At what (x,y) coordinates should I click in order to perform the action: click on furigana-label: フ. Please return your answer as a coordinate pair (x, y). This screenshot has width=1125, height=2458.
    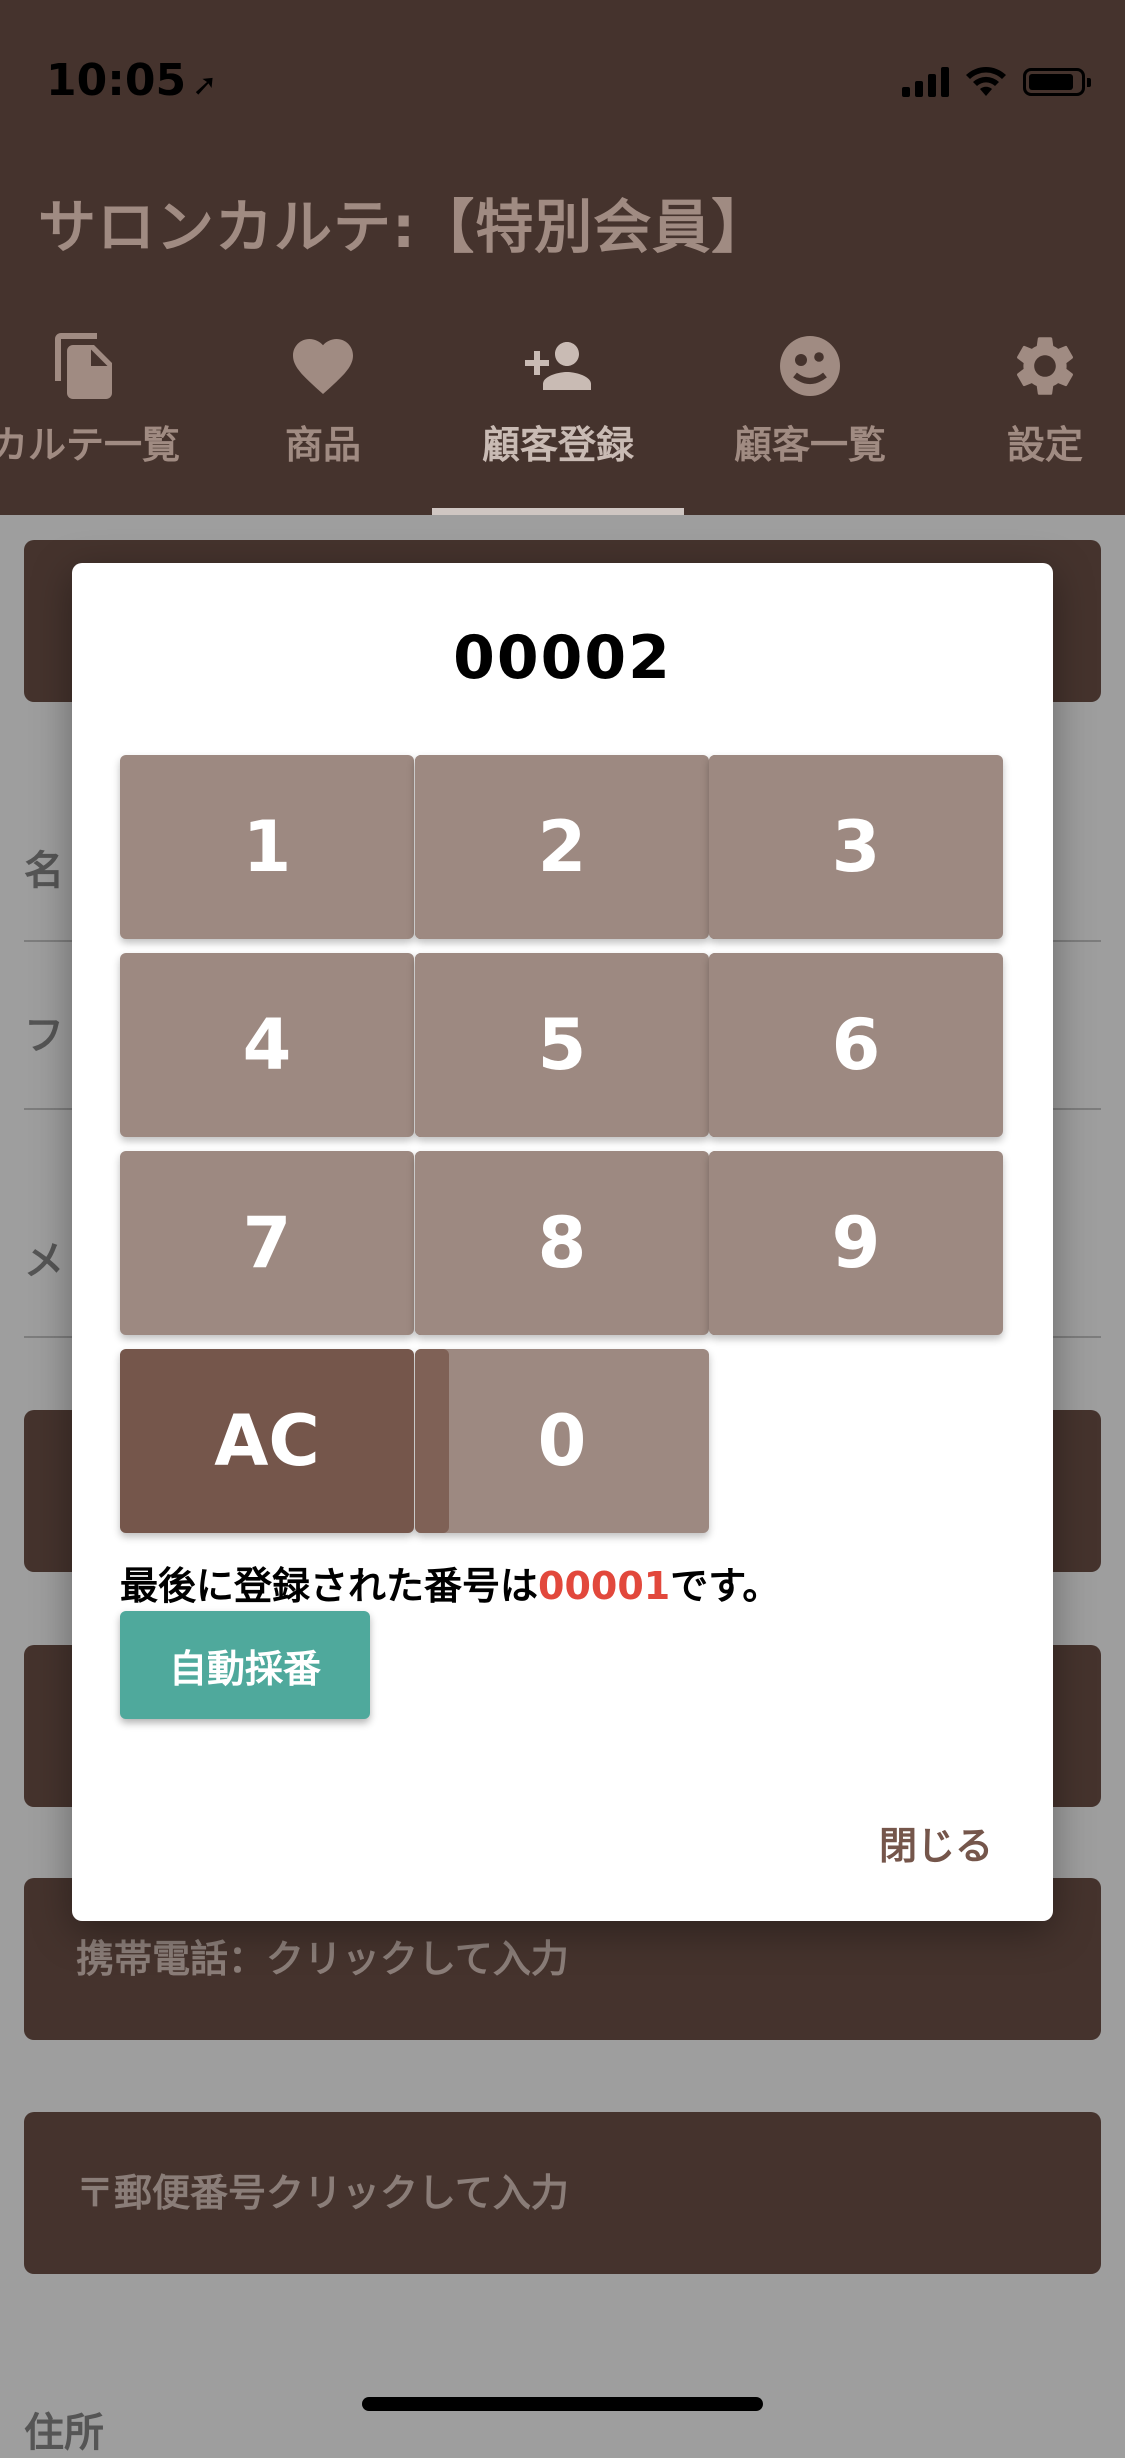
    Looking at the image, I should click on (44, 1036).